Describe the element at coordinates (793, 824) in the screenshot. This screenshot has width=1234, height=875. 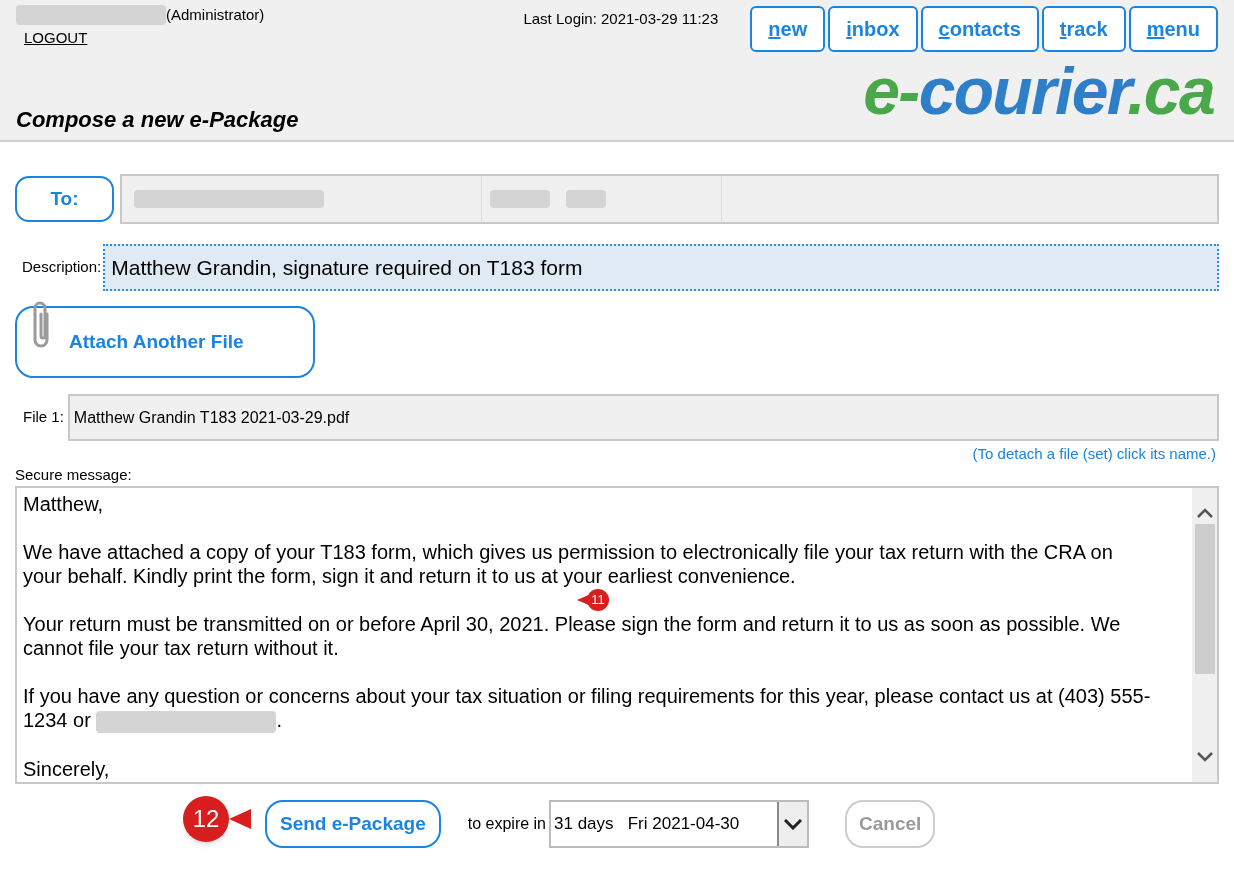
I see `dropdown-caret-icon` at that location.